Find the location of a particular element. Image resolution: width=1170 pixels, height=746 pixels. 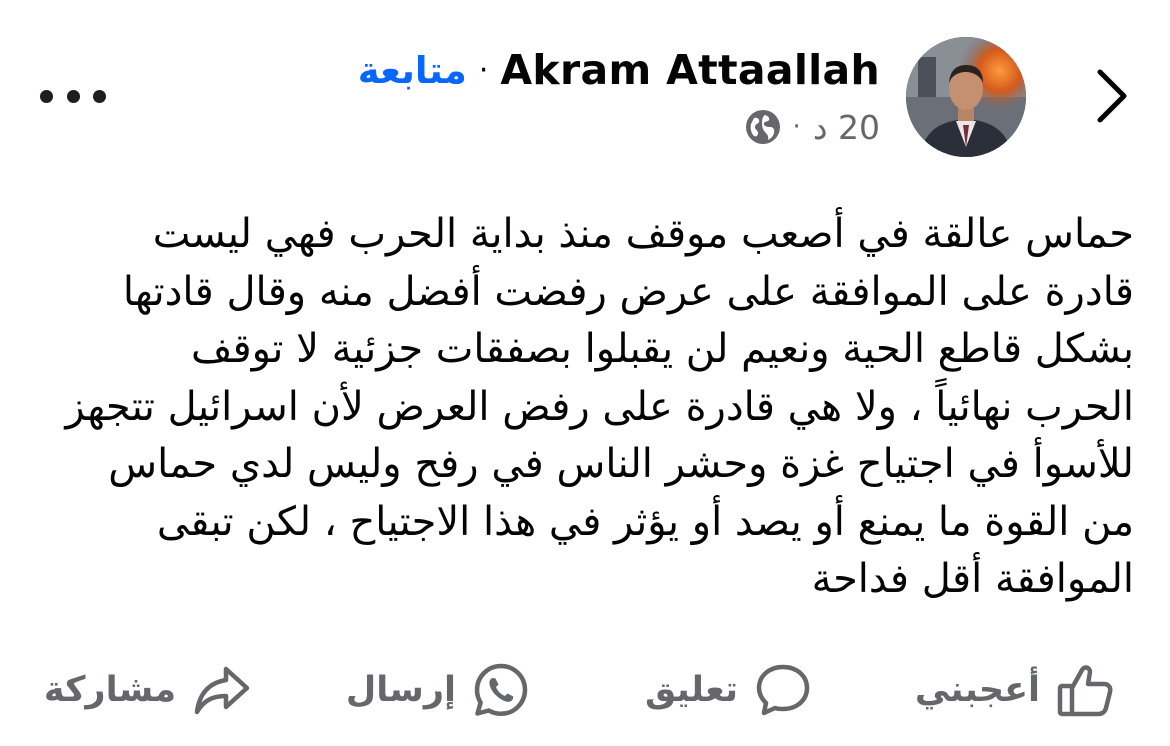

like-label: أعجبني is located at coordinates (977, 690).